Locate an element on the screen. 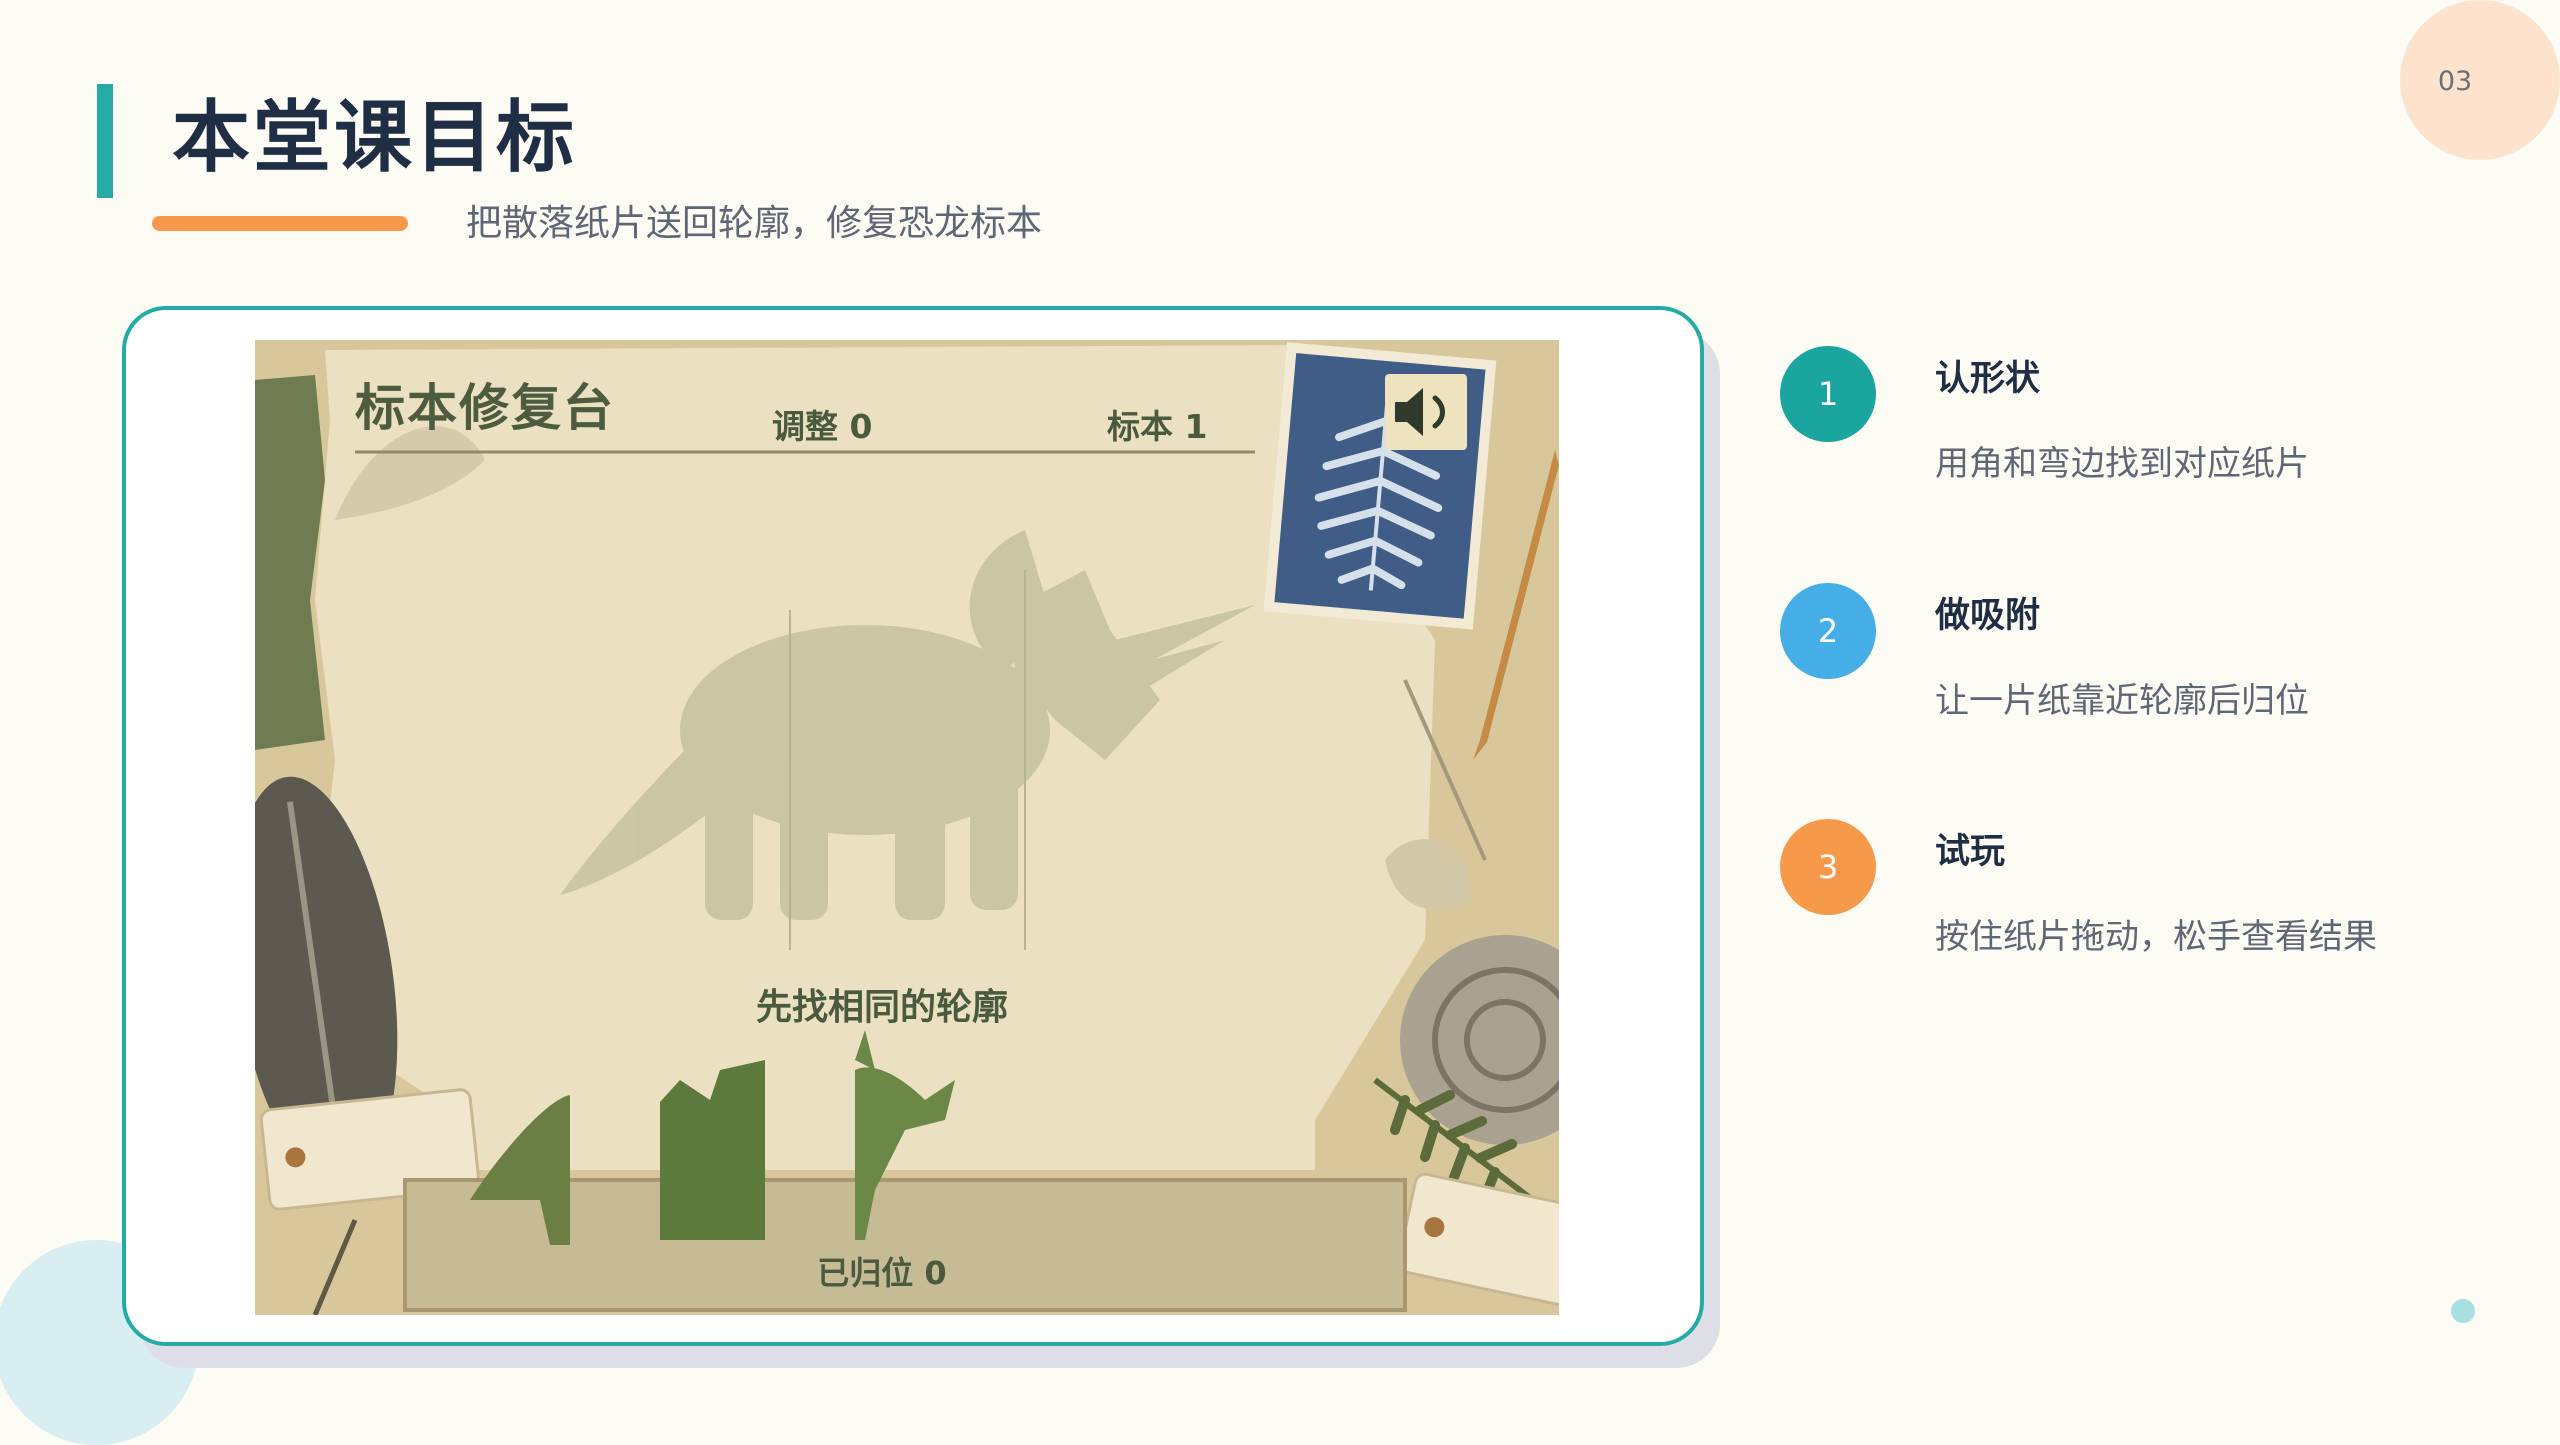 This screenshot has height=1445, width=2560. hint-text: 先找相同的轮廓 is located at coordinates (881, 1007).